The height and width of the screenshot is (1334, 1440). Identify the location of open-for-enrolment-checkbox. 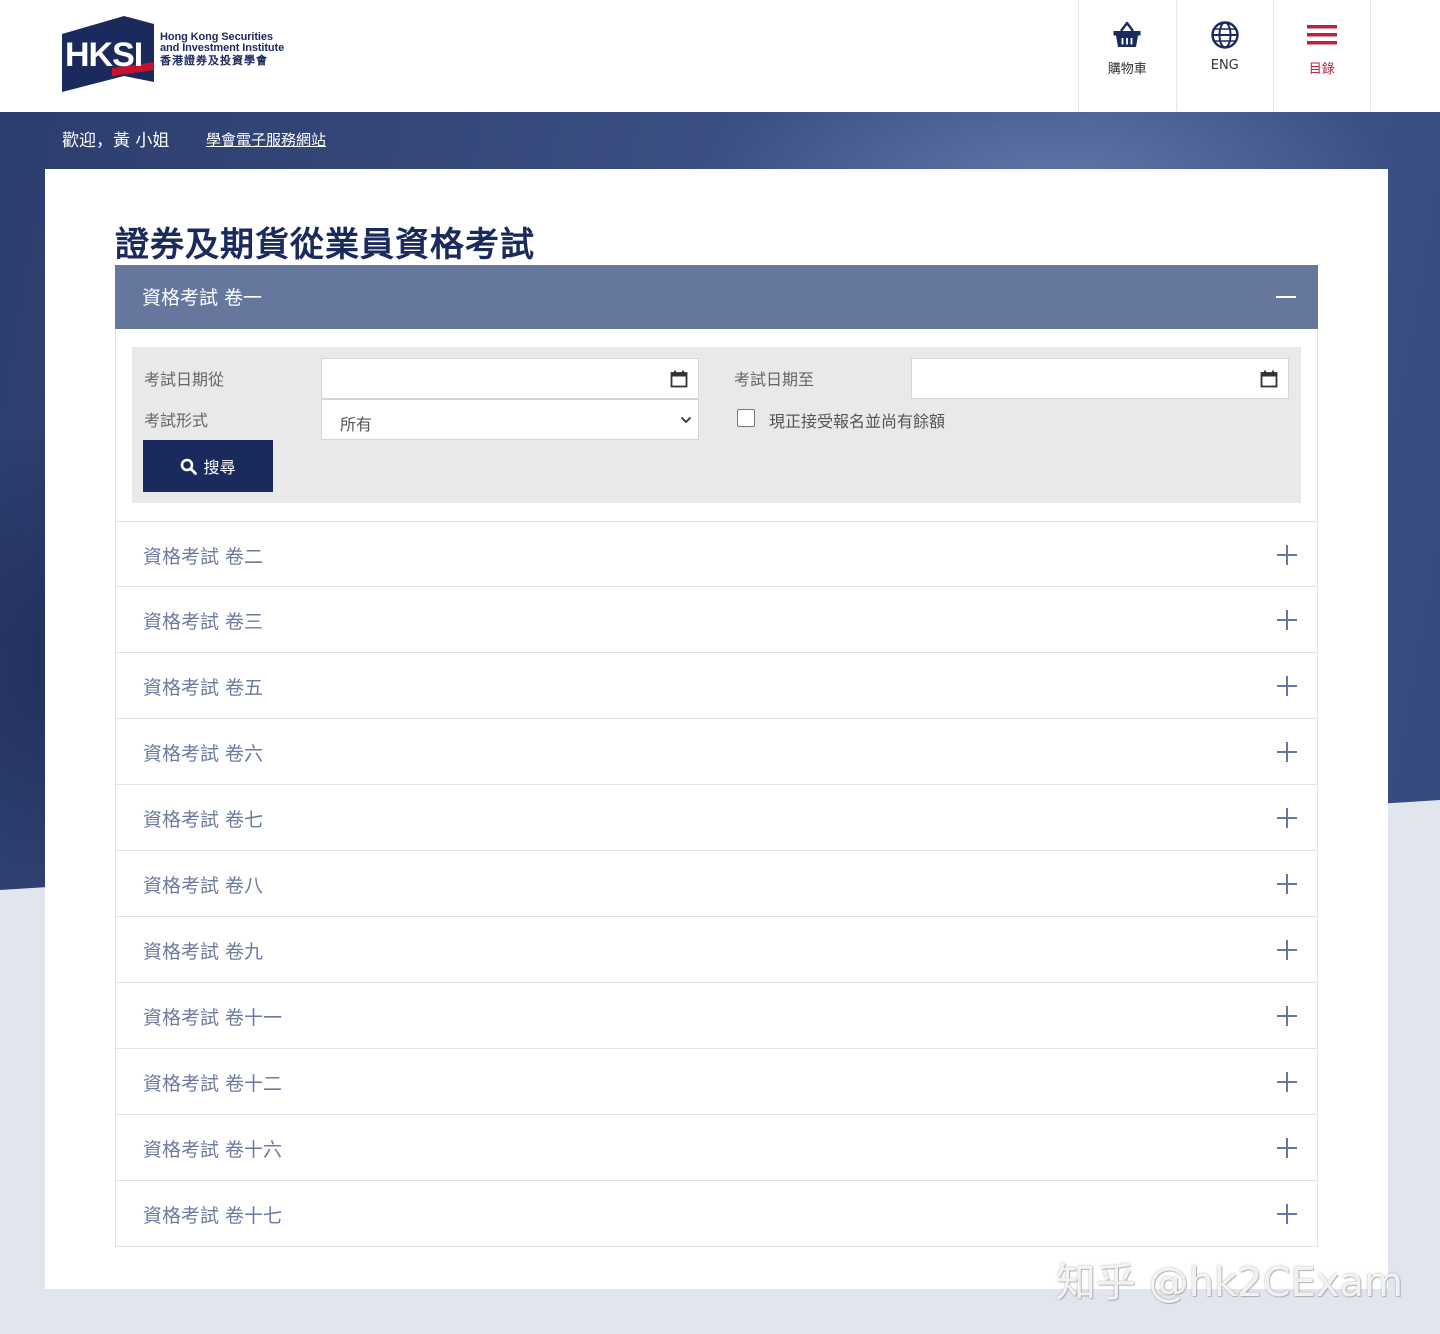
(746, 418).